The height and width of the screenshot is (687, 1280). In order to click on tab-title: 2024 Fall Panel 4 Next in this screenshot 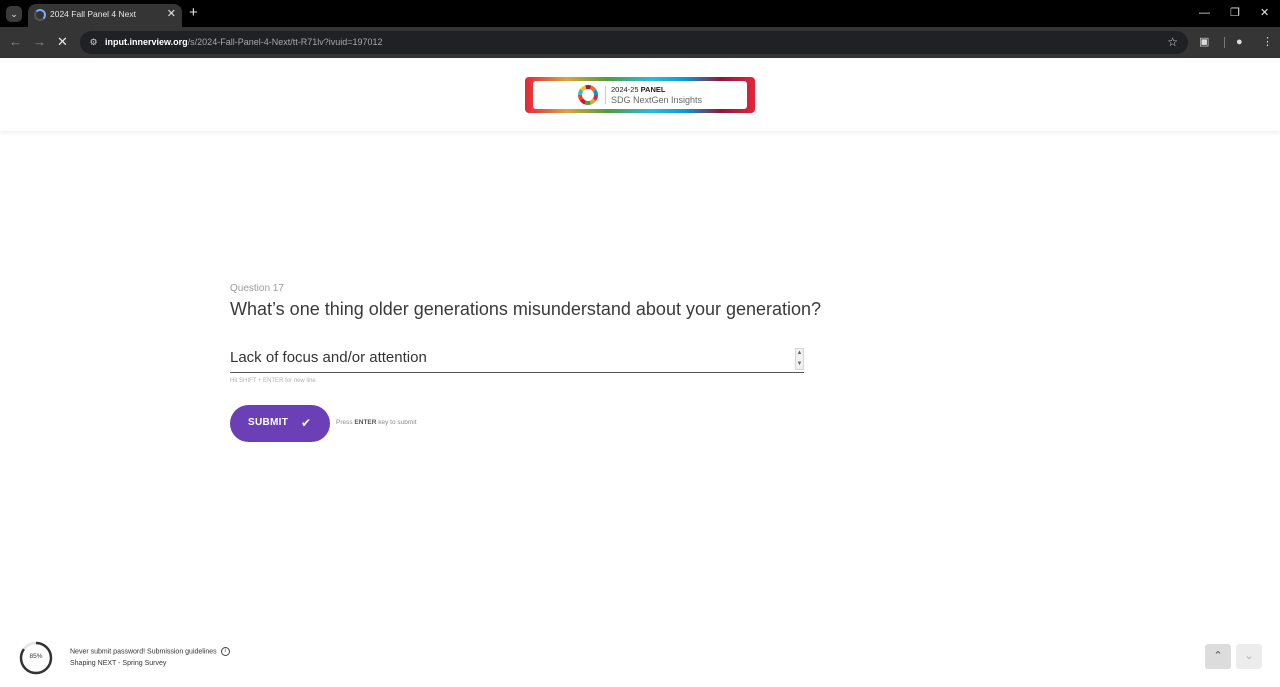, I will do `click(93, 14)`.